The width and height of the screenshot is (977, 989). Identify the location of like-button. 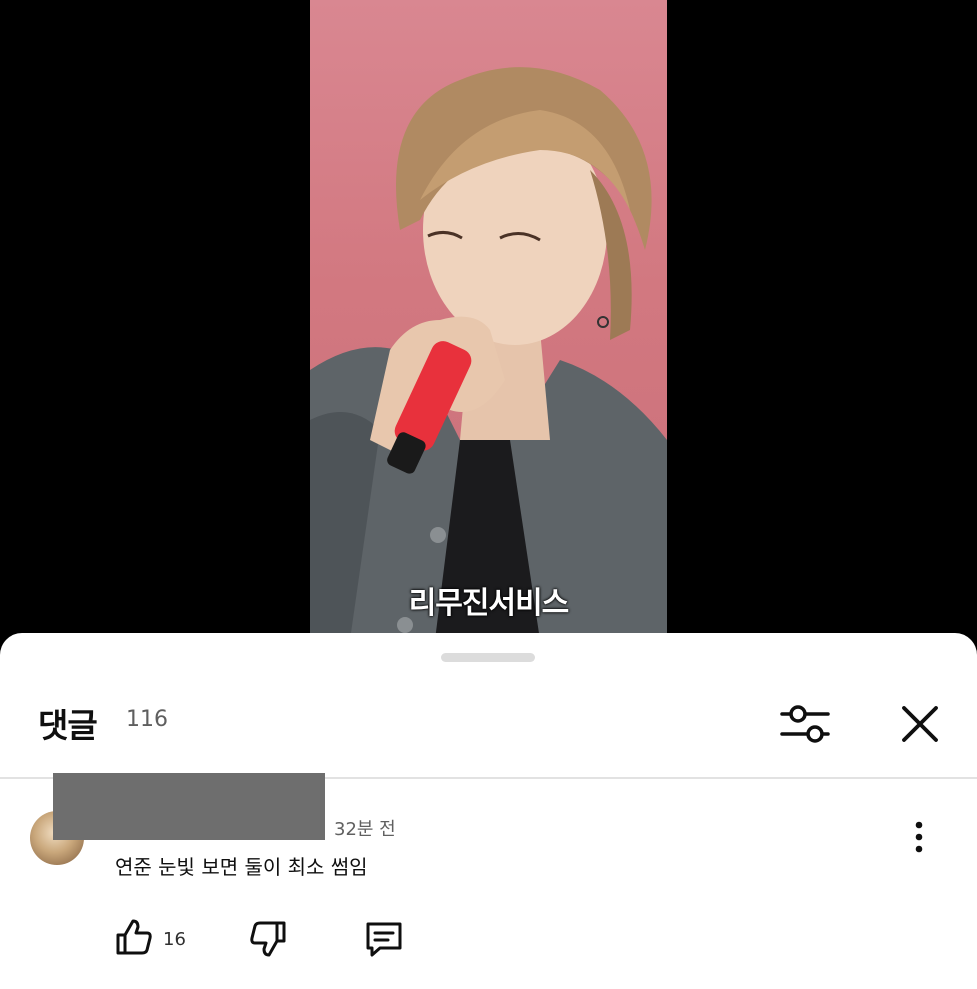
(134, 937).